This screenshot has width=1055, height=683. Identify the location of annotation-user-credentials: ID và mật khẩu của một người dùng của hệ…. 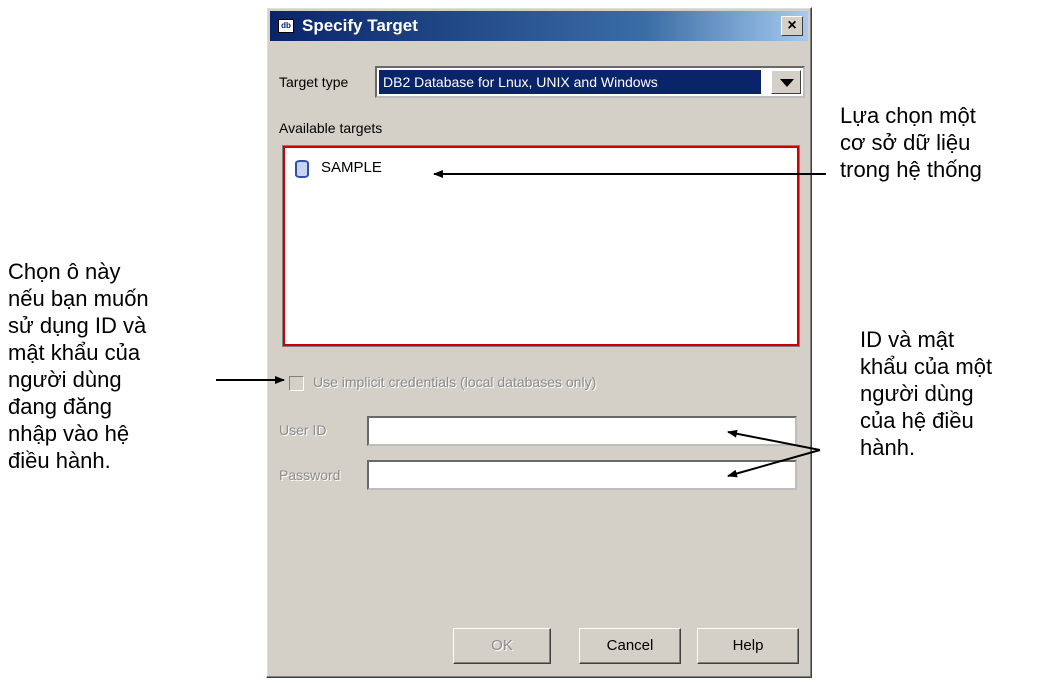
(926, 393).